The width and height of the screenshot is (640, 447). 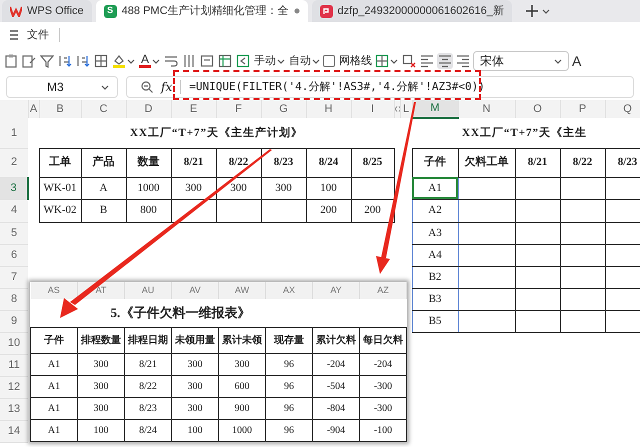 I want to click on column-header: D, so click(x=148, y=109).